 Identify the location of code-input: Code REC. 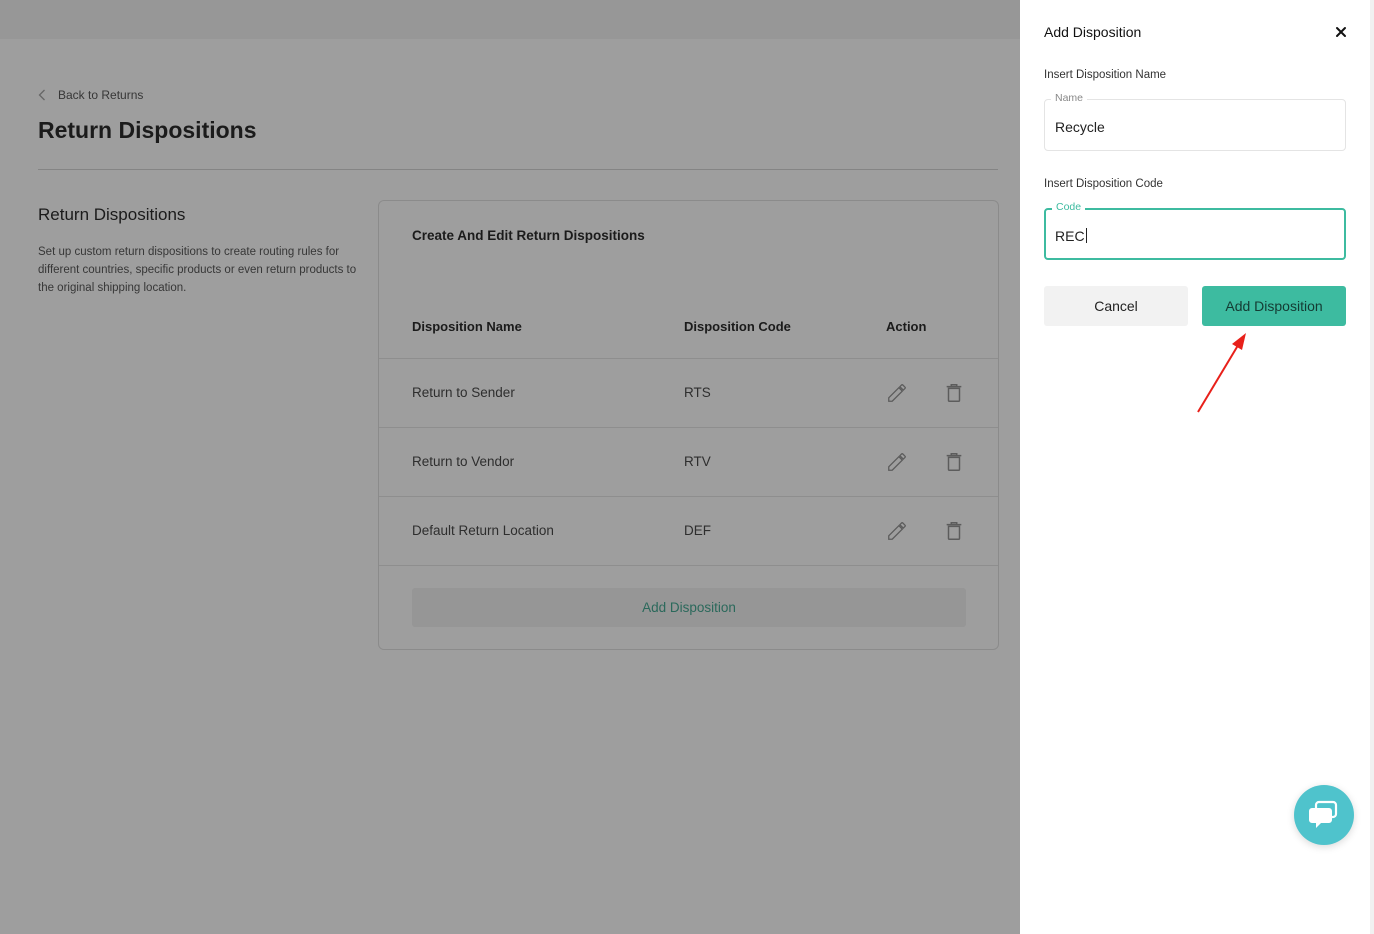
(1195, 230).